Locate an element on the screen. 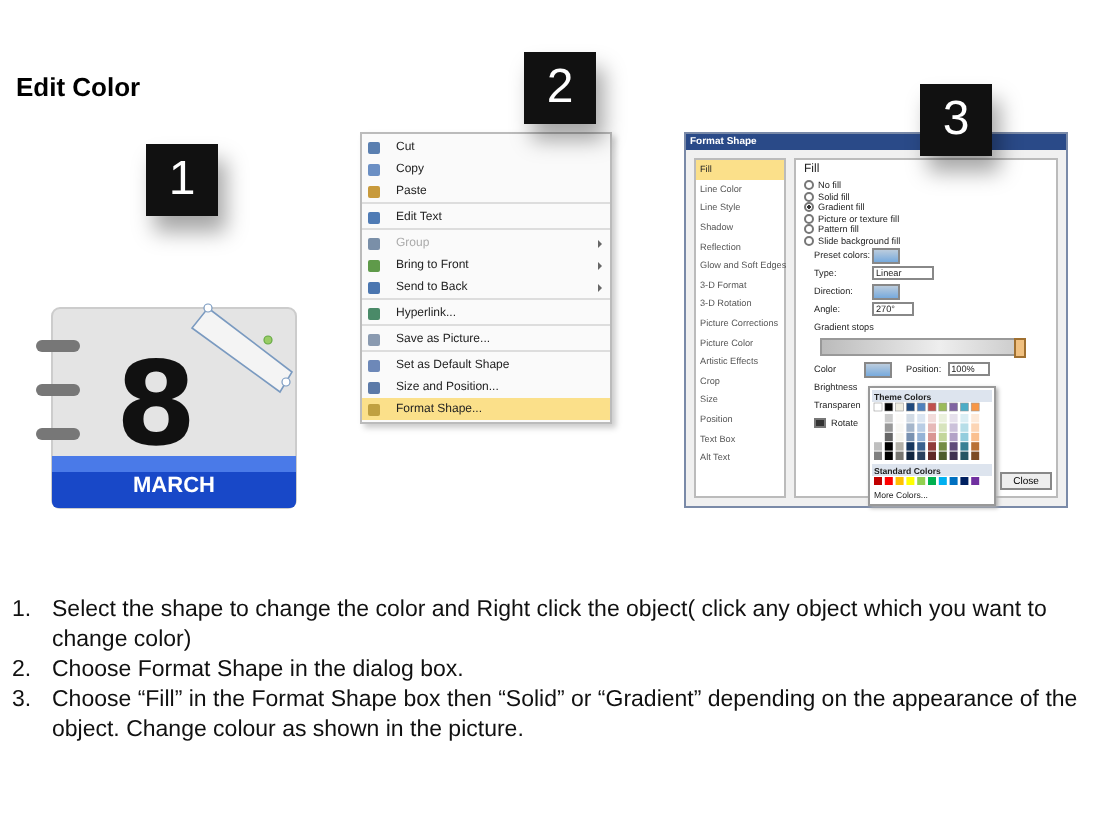  step-number: 2. is located at coordinates (23, 671).